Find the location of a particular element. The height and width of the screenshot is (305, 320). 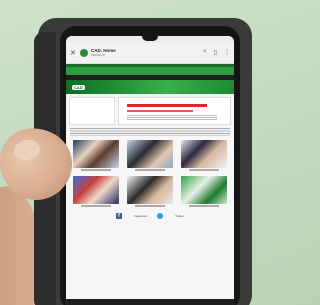

browser-toolbar: ✕ CAD. Home cad.sc.in < ▯ ⋮ is located at coordinates (150, 53).